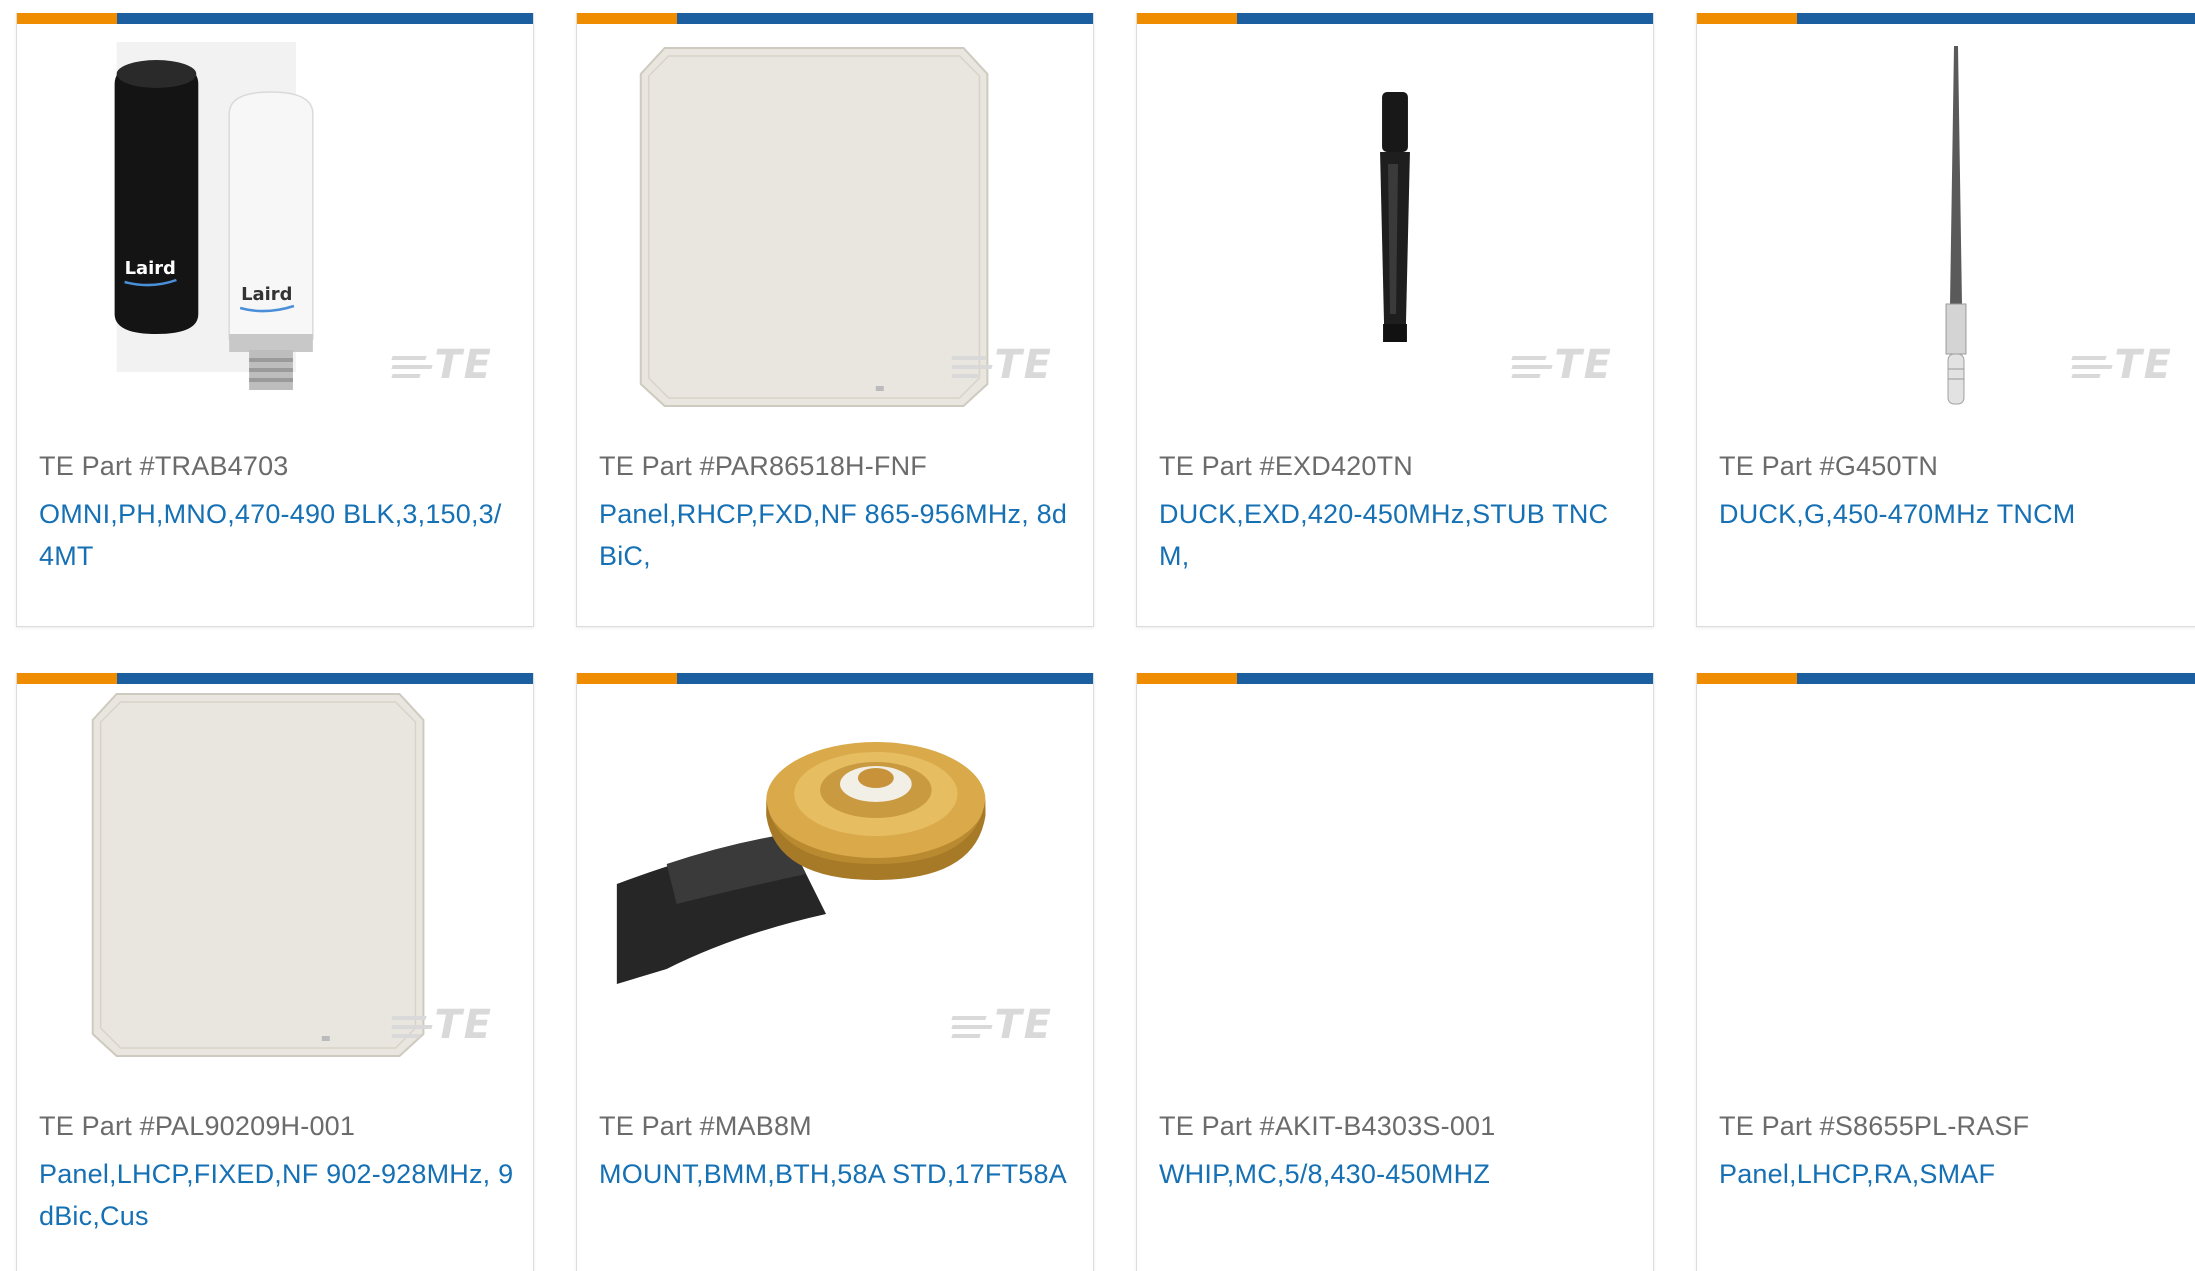 This screenshot has width=2195, height=1271. Describe the element at coordinates (705, 1126) in the screenshot. I see `part-number: TE Part #MAB8M` at that location.